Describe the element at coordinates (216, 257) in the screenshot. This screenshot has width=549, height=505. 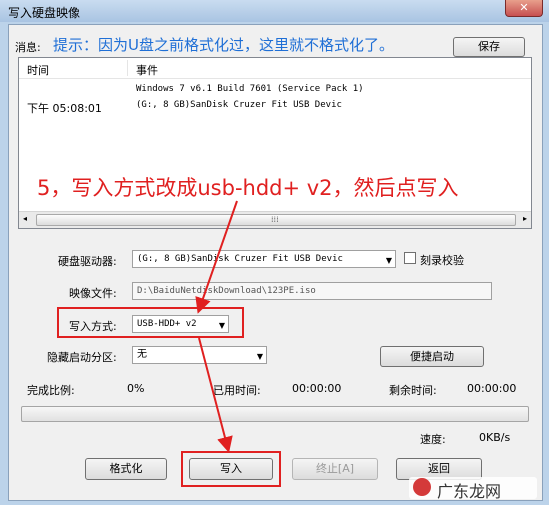
I see `arrow-to-write-mode` at that location.